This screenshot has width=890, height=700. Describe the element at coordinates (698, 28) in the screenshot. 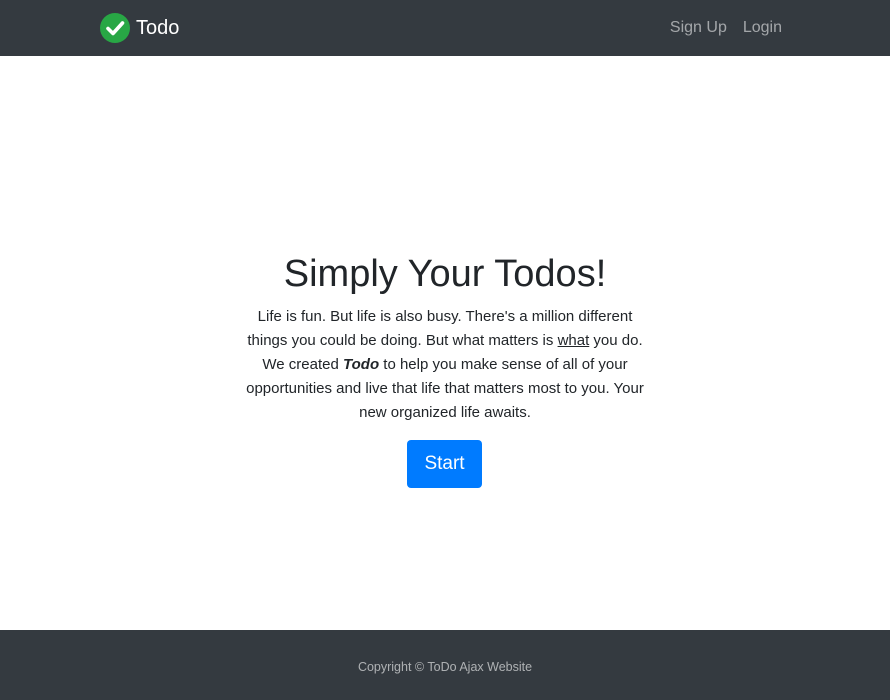

I see `signup-link: Sign Up` at that location.